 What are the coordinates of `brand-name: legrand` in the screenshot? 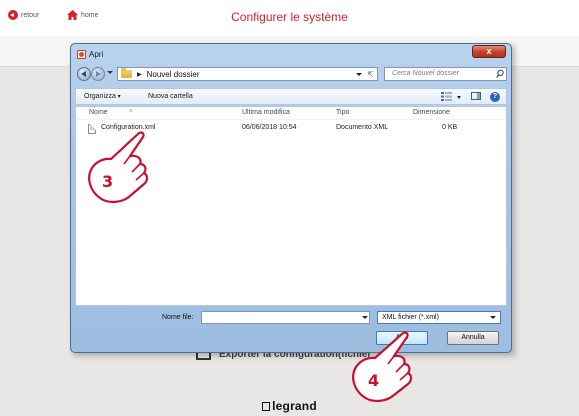 It's located at (294, 406).